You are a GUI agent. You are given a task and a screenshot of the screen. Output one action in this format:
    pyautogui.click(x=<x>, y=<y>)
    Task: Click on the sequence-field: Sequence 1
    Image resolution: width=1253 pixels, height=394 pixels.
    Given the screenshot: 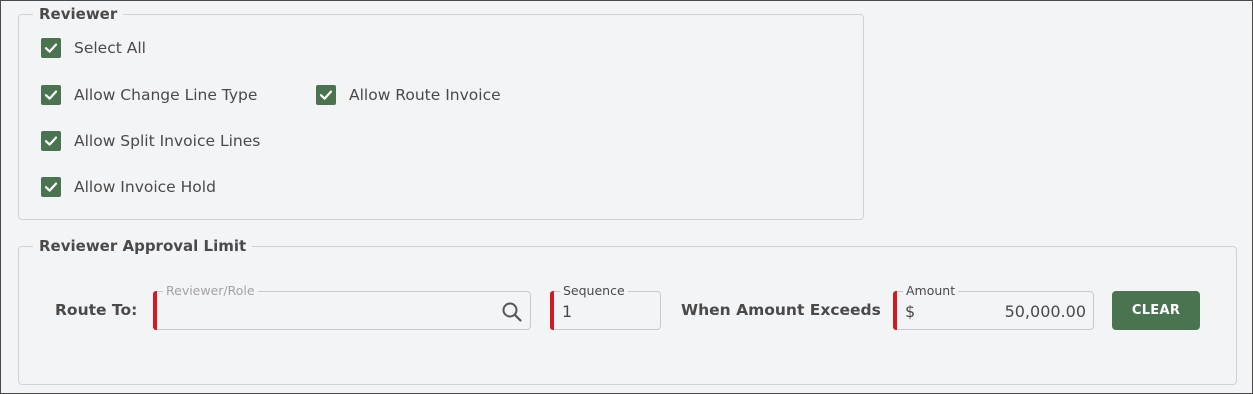 What is the action you would take?
    pyautogui.click(x=605, y=306)
    